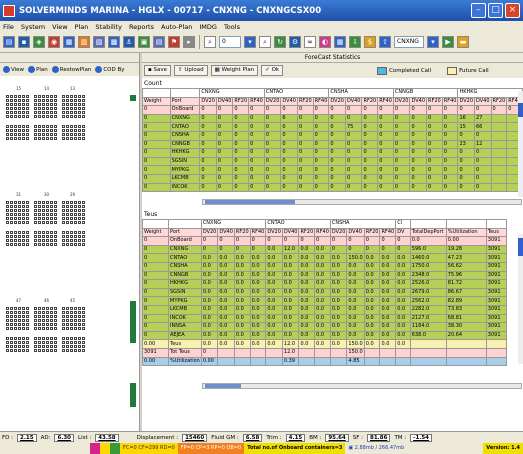 Image resolution: width=523 pixels, height=454 pixels. What do you see at coordinates (332, 110) in the screenshot?
I see `table-row: 0 OnBoard 0 0 0 0 0 0 0 0 0 0 0 0 0 0 0 0 0 0 0 0` at bounding box center [332, 110].